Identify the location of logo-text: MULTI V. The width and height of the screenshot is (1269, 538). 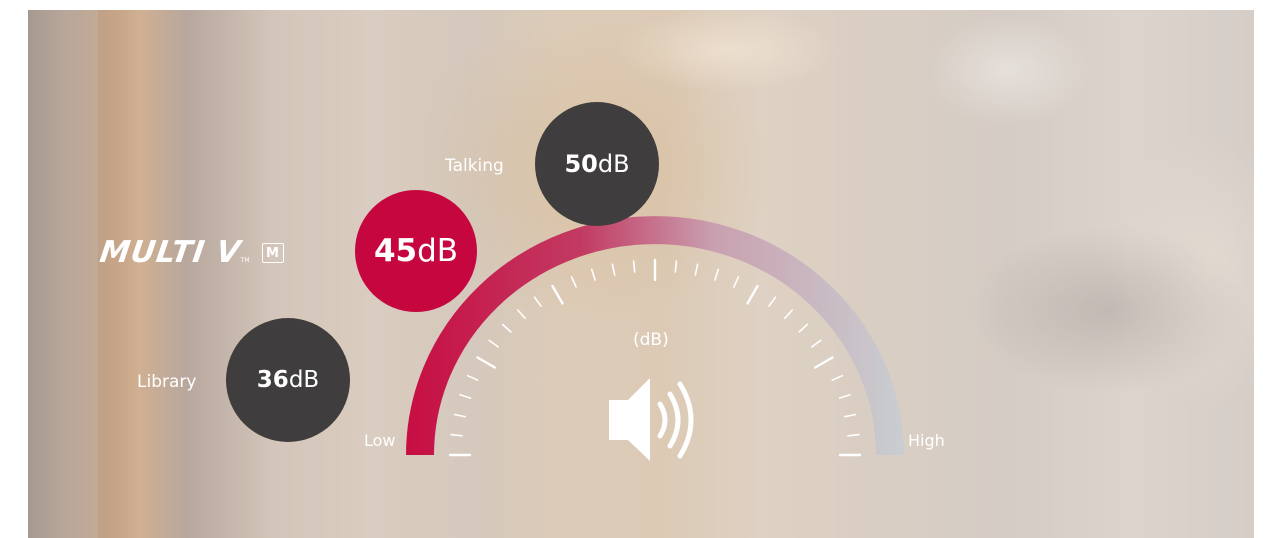
(170, 252).